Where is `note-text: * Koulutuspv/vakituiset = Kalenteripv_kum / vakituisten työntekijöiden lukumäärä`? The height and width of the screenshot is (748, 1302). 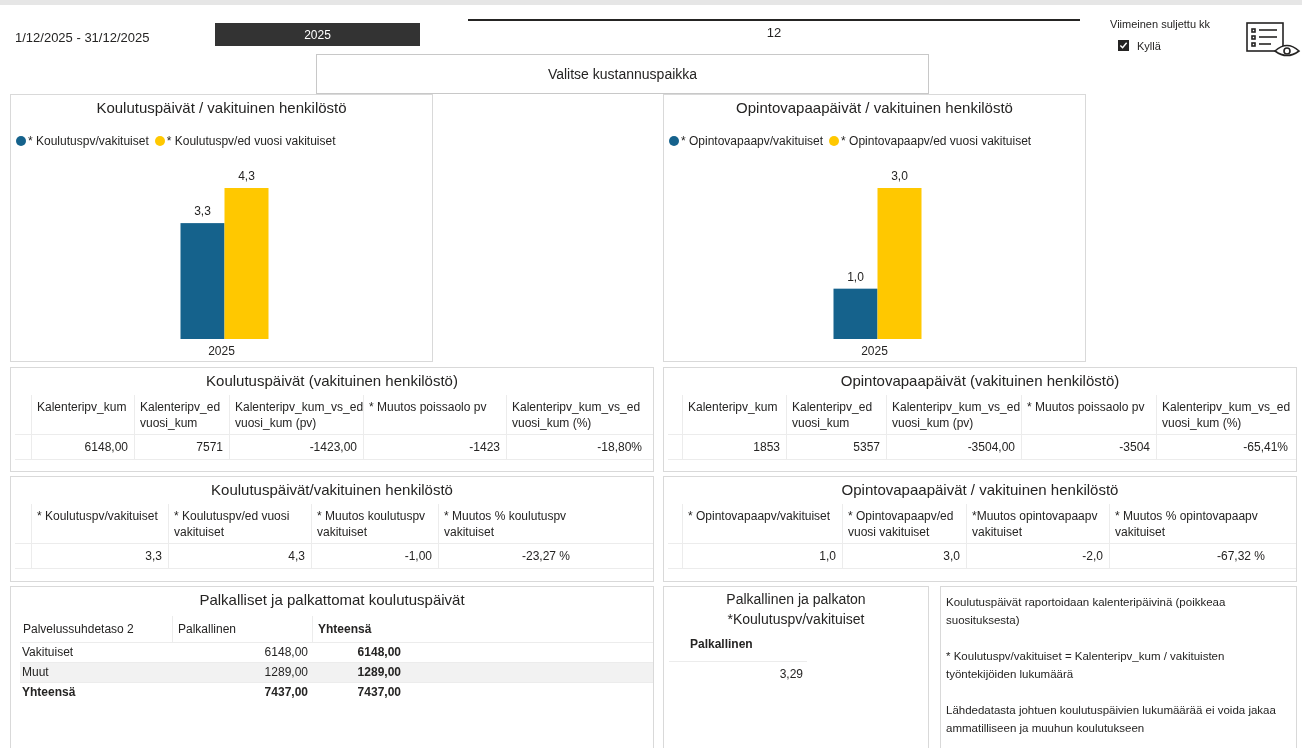
note-text: * Koulutuspv/vakituiset = Kalenteripv_kum / vakituisten työntekijöiden lukumäärä is located at coordinates (1086, 665).